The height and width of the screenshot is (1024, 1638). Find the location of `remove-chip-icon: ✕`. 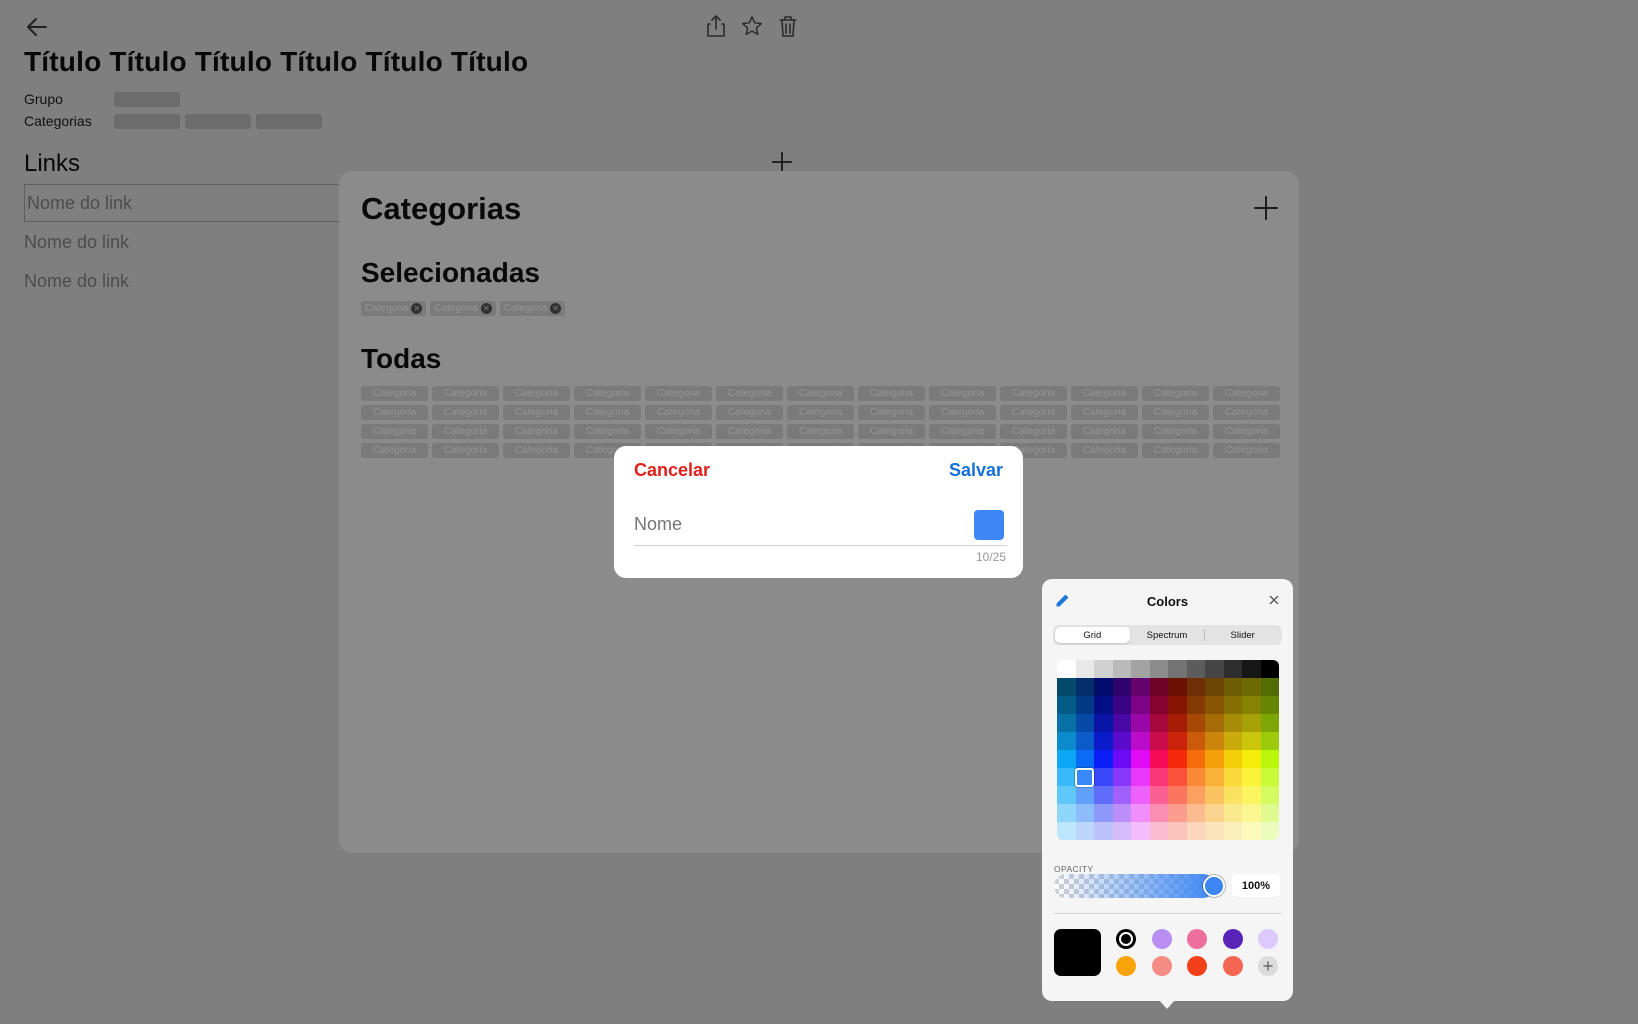

remove-chip-icon: ✕ is located at coordinates (417, 308).